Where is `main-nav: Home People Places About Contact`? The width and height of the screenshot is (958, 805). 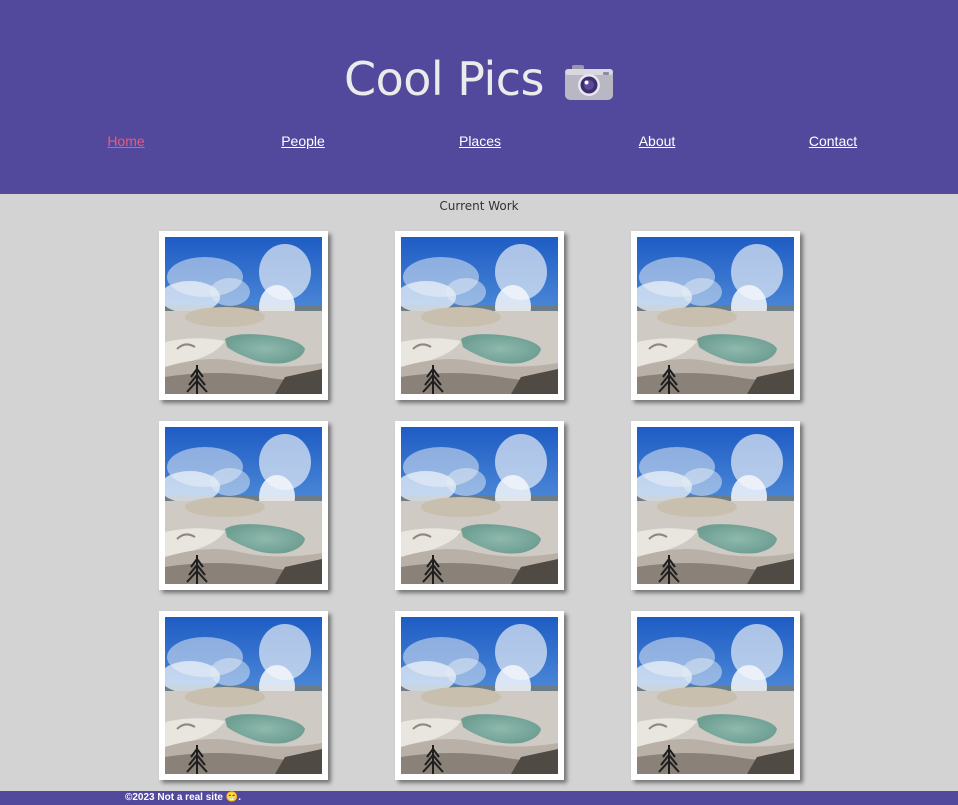
main-nav: Home People Places About Contact is located at coordinates (479, 143).